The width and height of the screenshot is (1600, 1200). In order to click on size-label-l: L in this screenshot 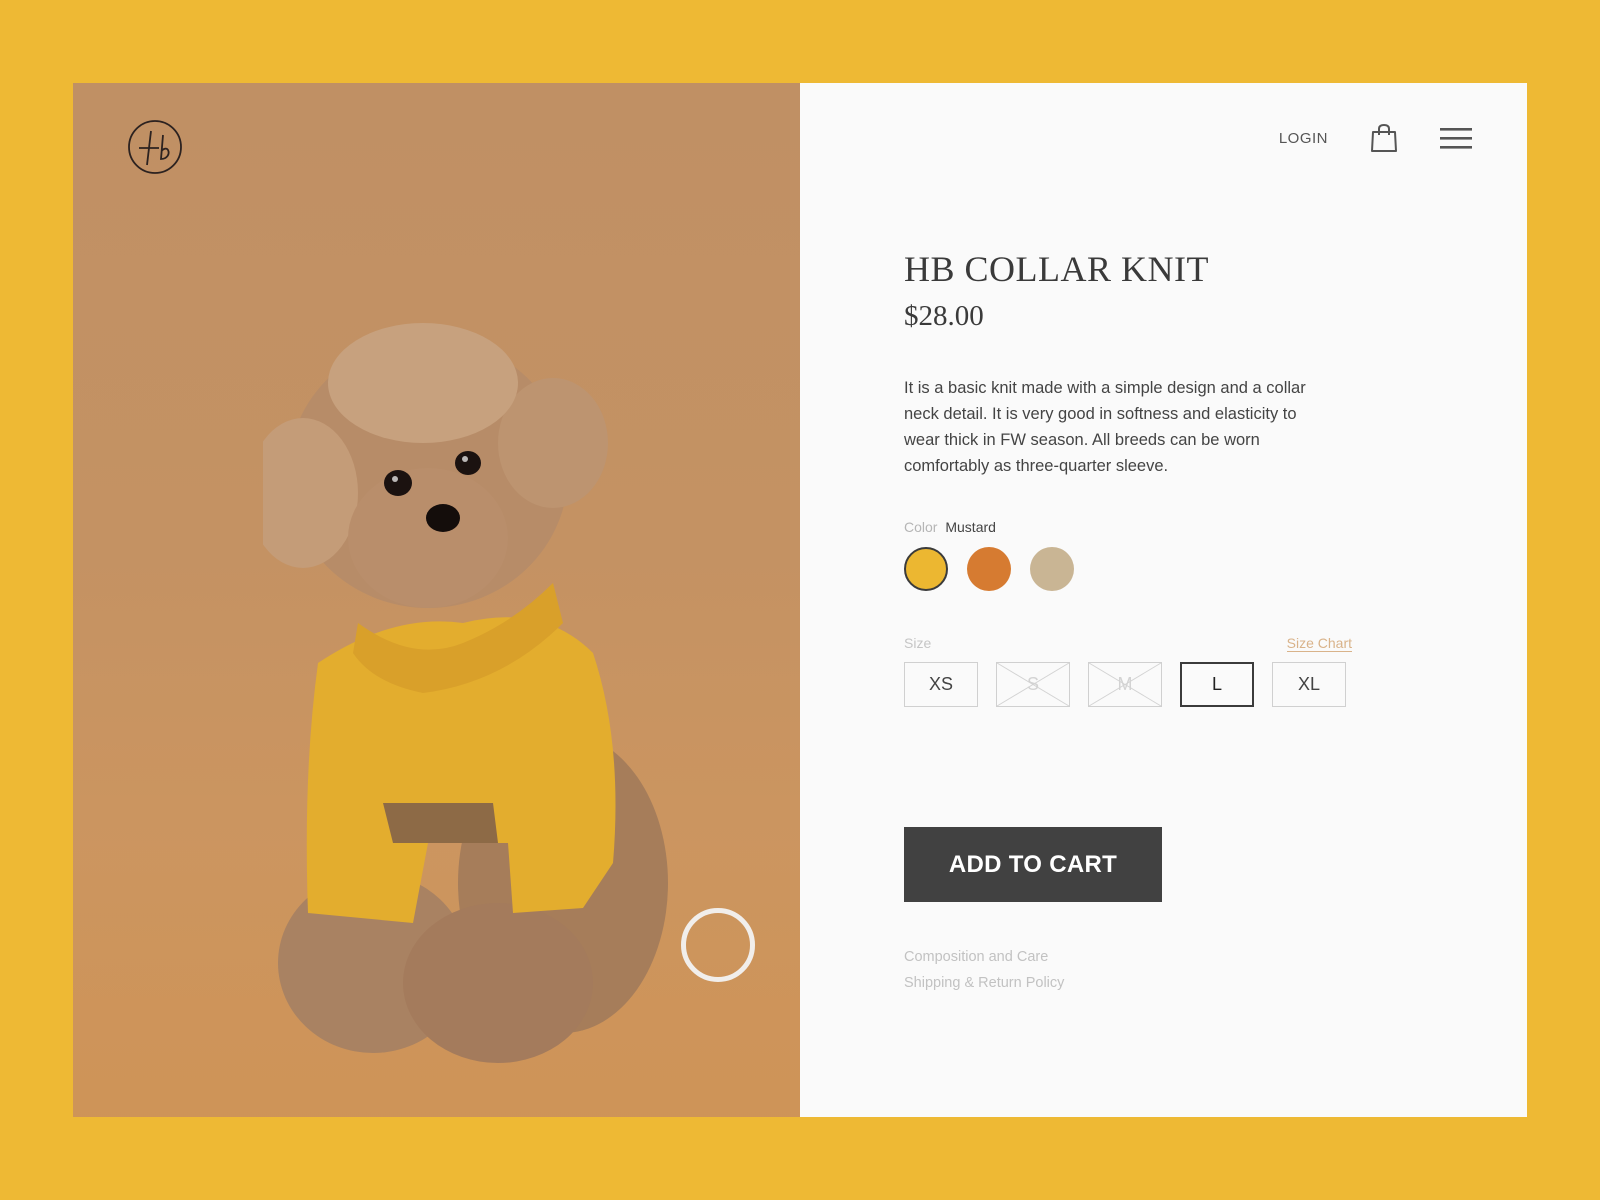, I will do `click(1217, 684)`.